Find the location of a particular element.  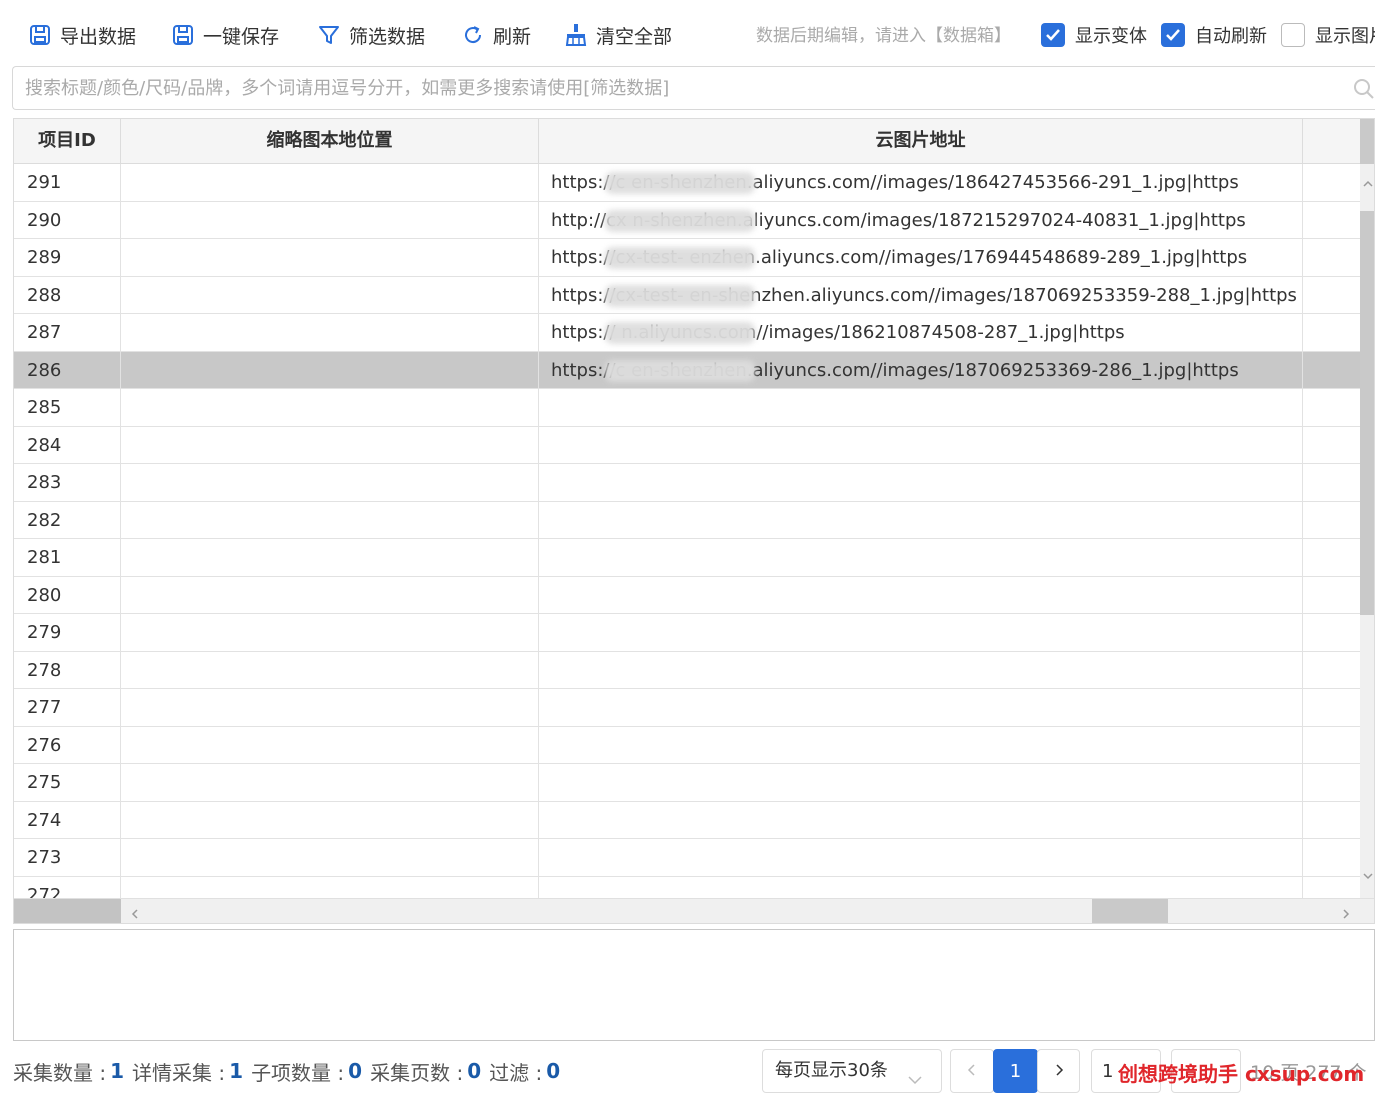

table-row: 274 is located at coordinates (687, 820).